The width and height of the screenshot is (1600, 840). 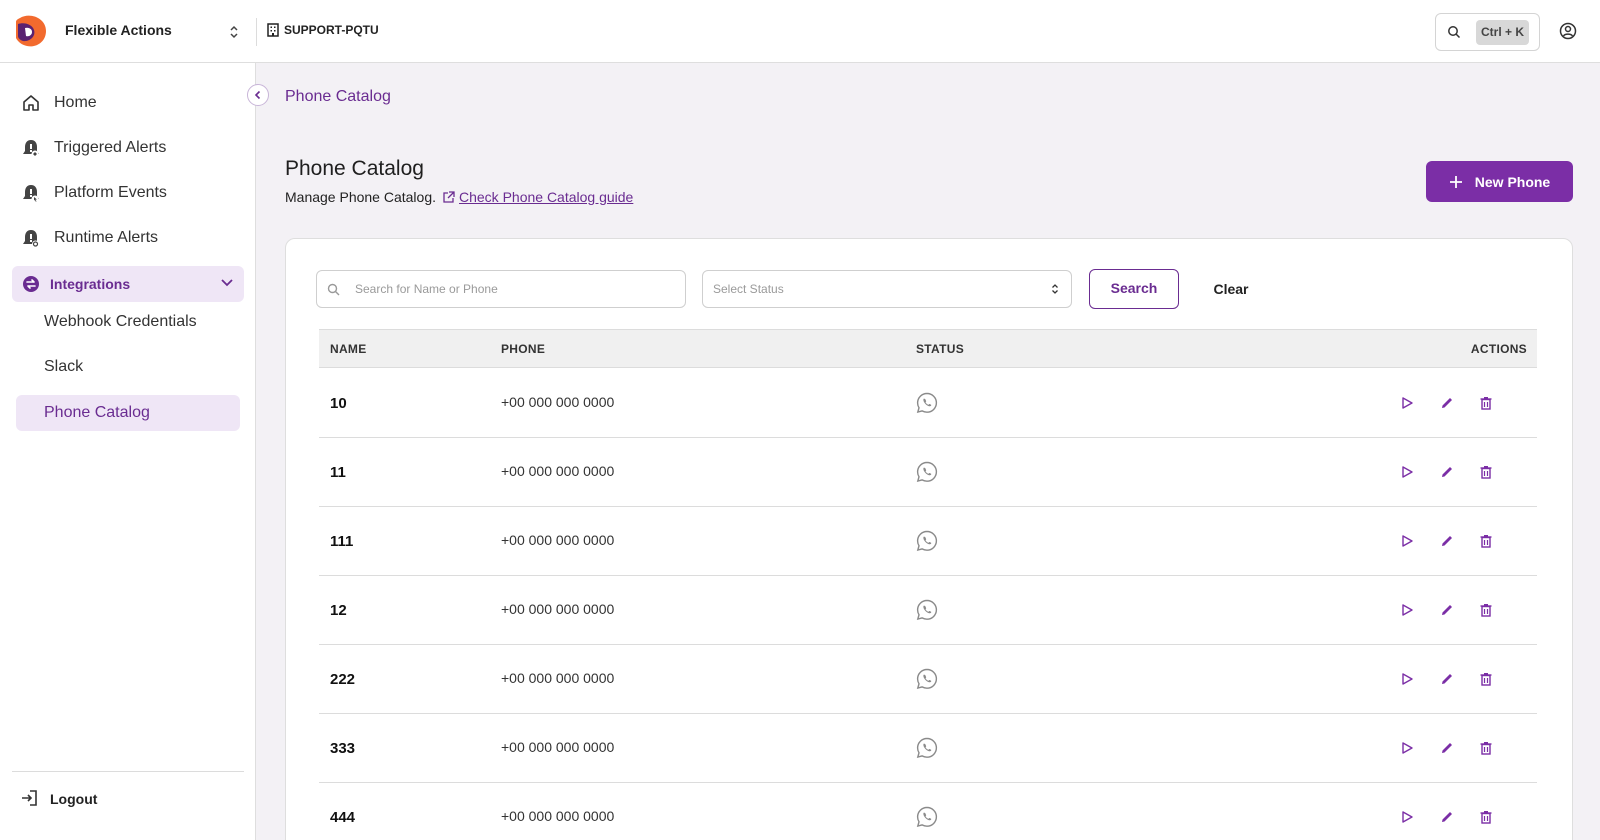 I want to click on logout-label: Logout, so click(x=74, y=799).